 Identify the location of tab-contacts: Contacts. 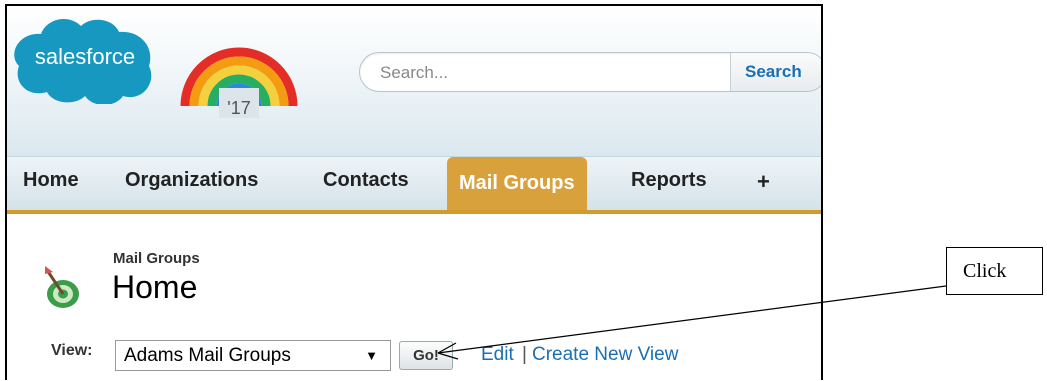
(366, 180).